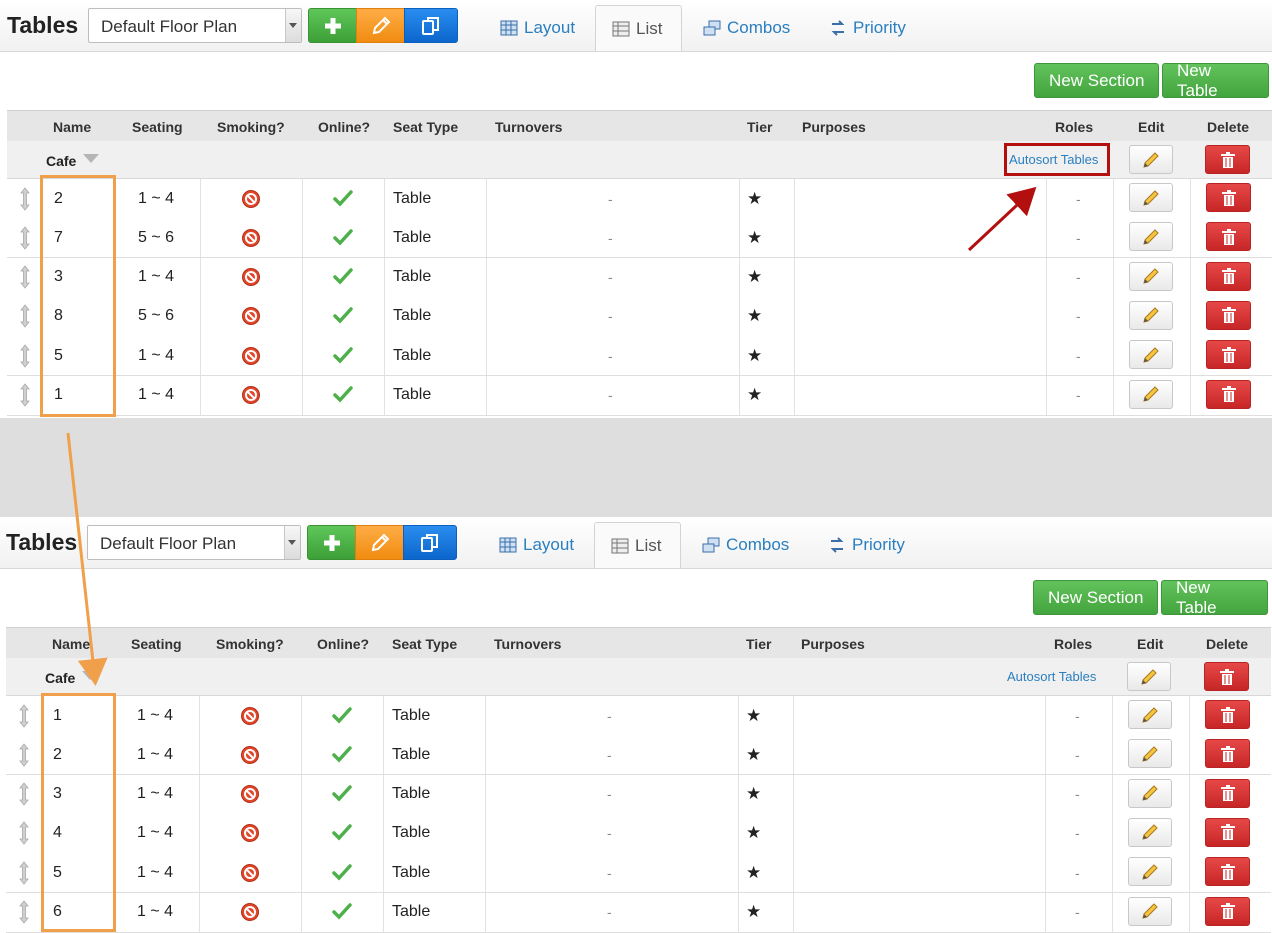 This screenshot has width=1272, height=933. I want to click on pencil-icon, so click(1151, 237).